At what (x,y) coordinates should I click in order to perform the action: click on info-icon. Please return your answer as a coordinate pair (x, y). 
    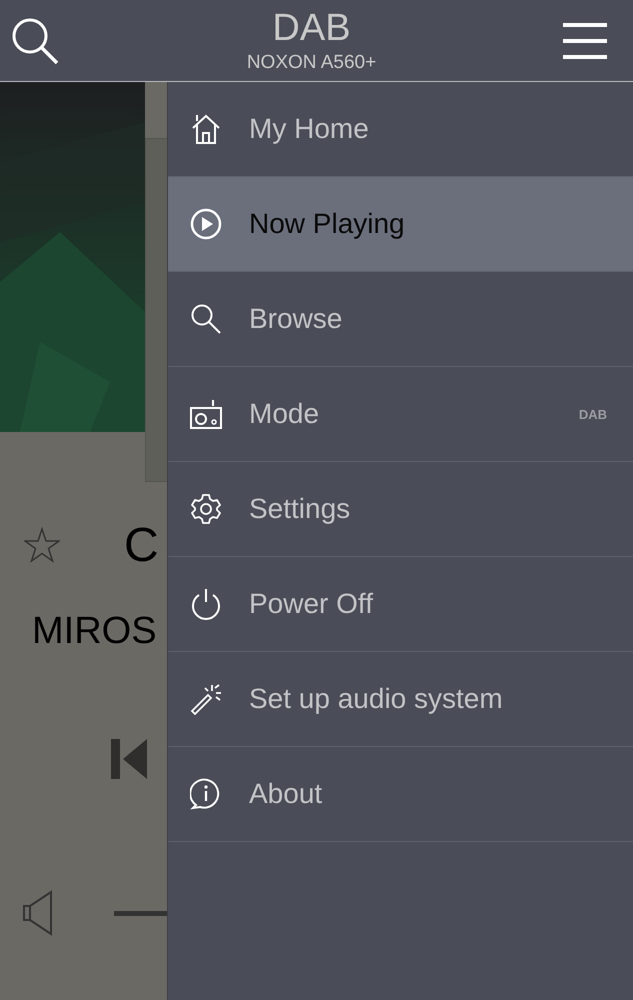
    Looking at the image, I should click on (206, 794).